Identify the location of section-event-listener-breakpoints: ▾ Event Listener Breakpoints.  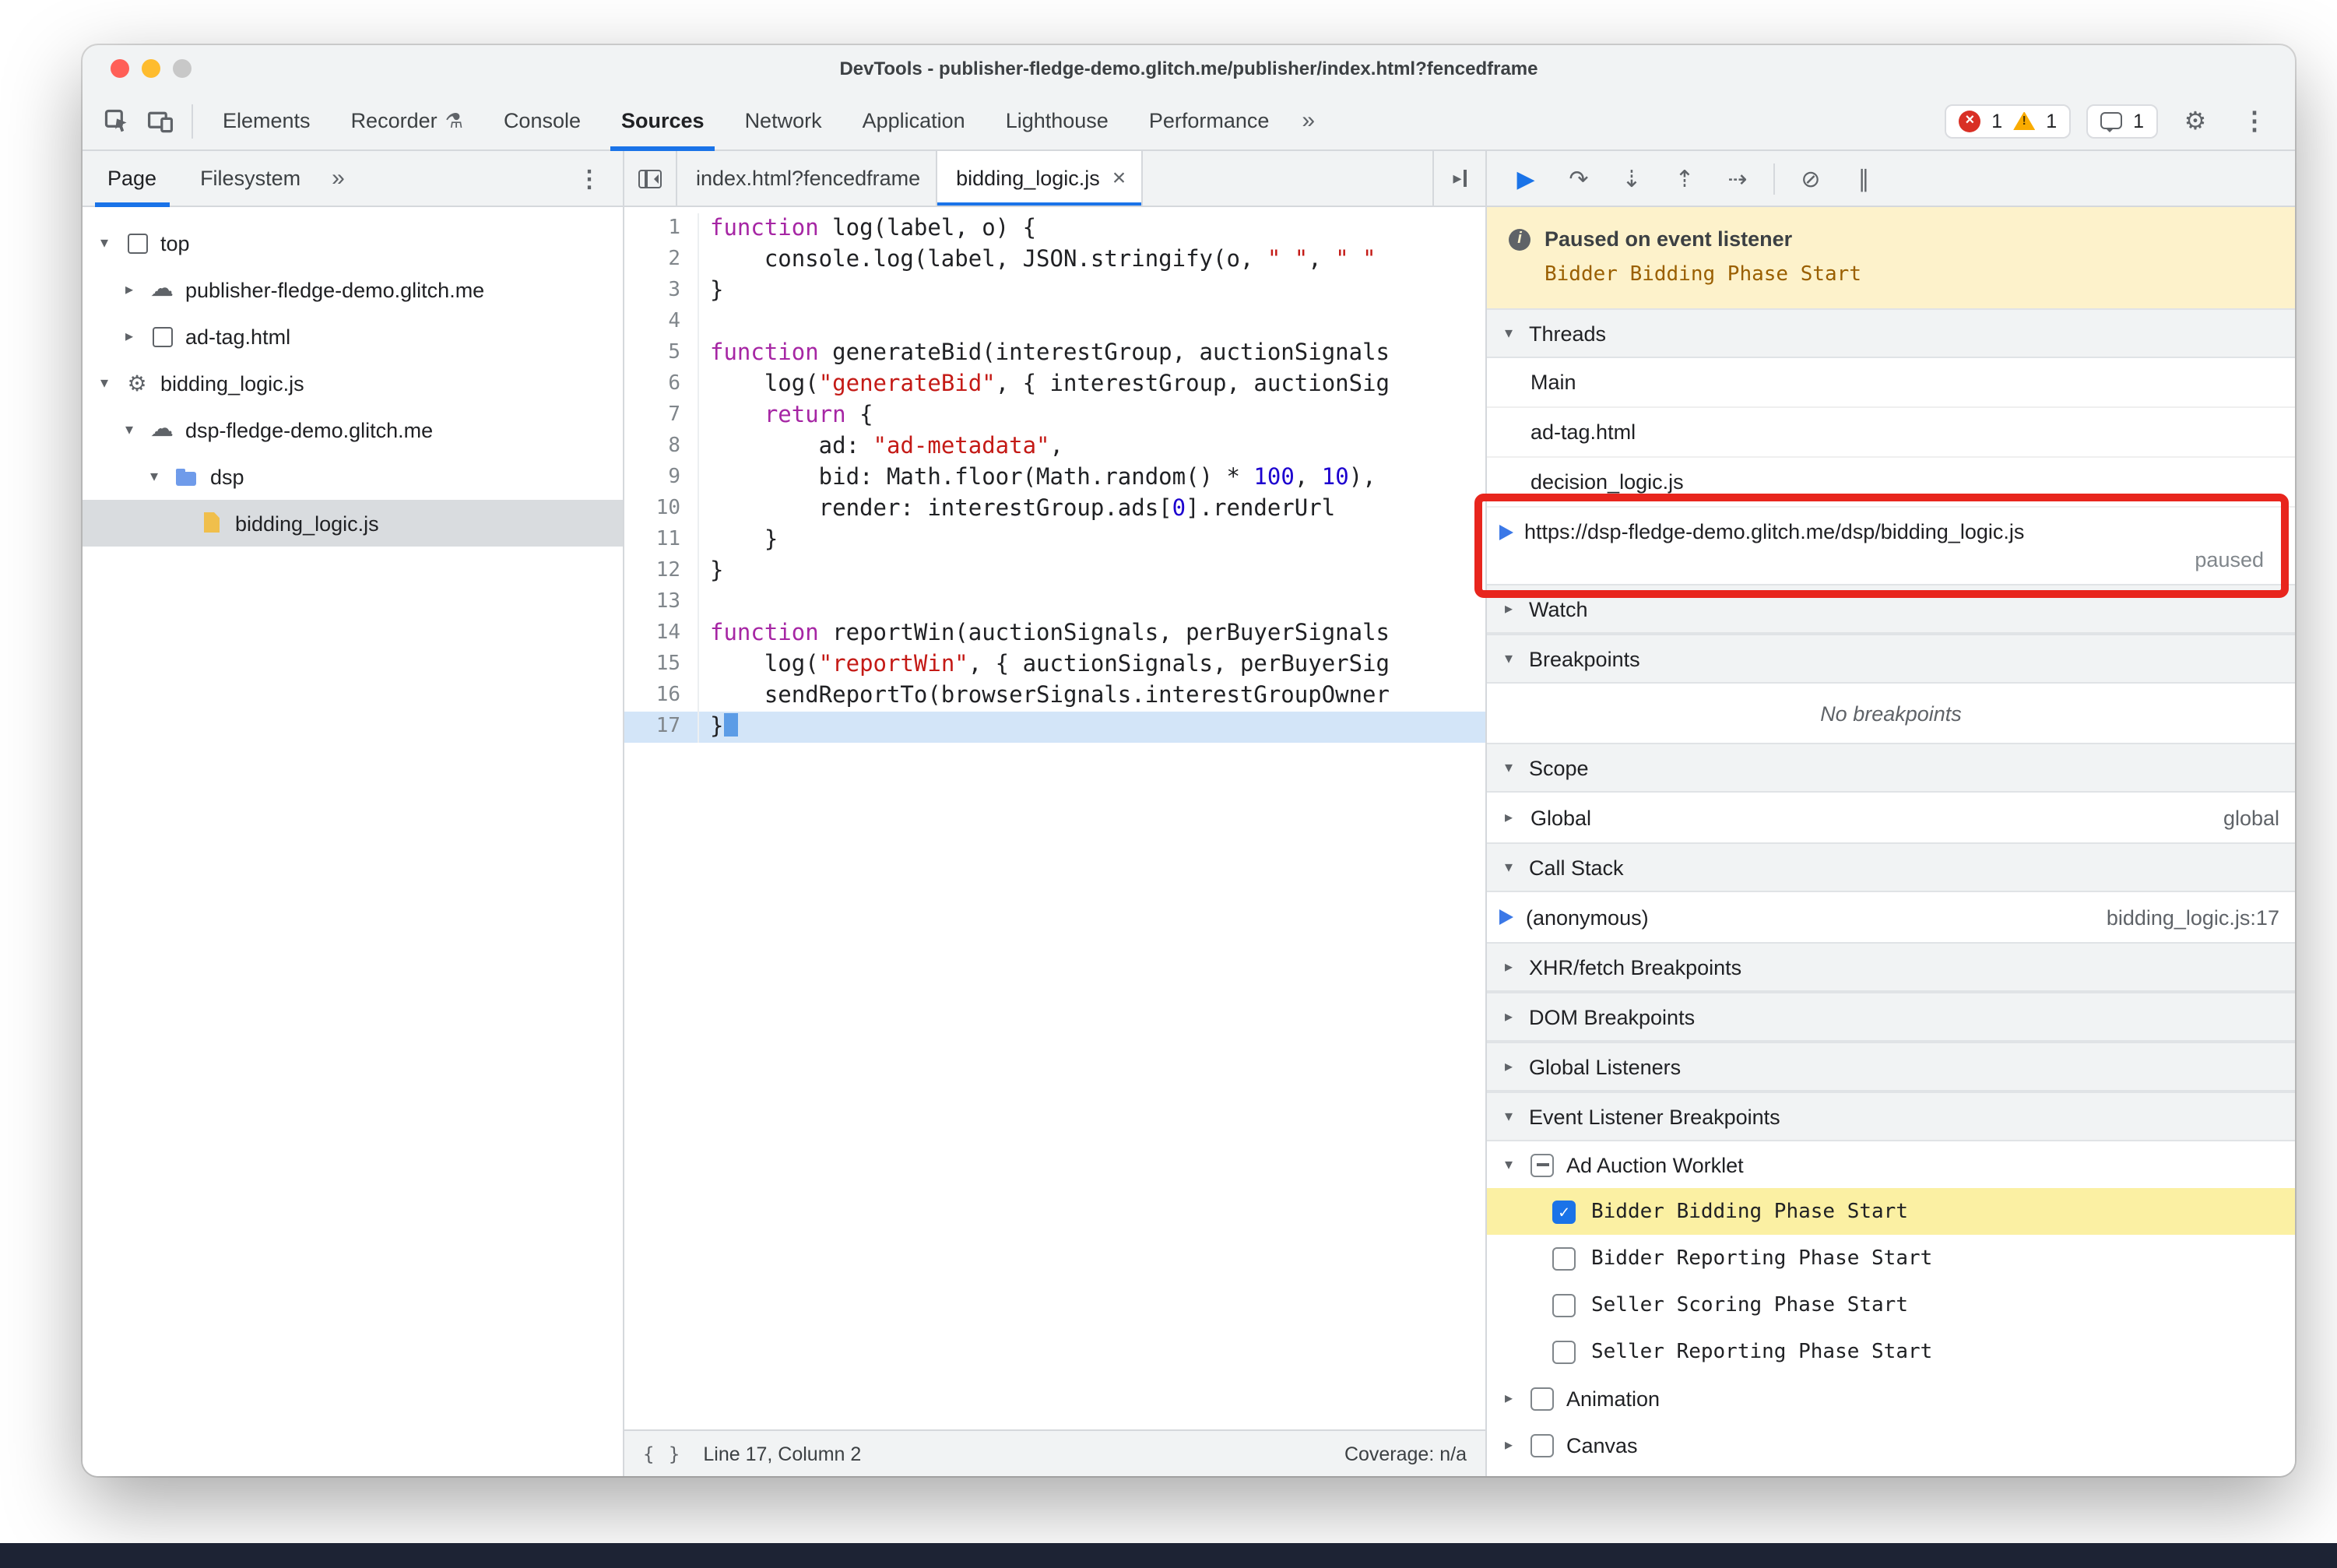
(1891, 1116).